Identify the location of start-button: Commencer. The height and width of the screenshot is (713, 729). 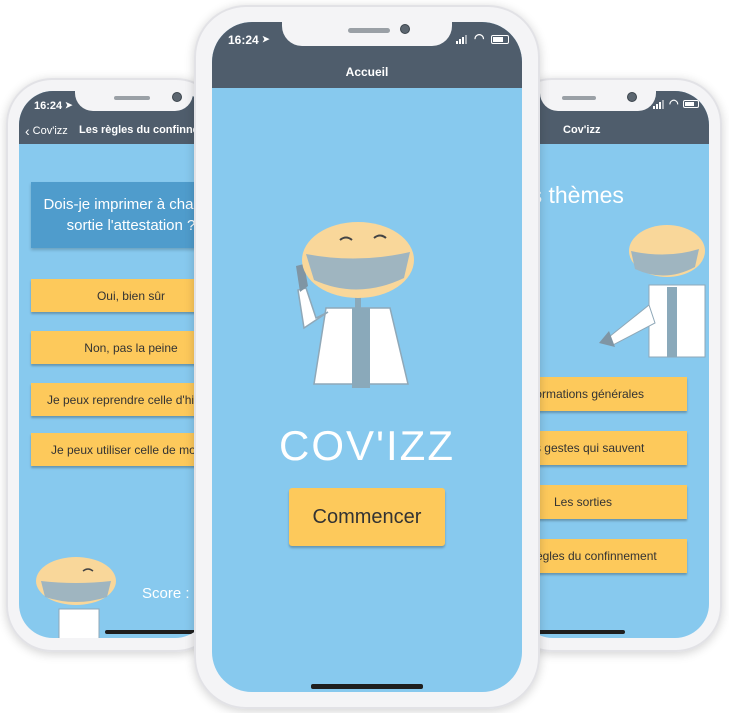
(367, 517).